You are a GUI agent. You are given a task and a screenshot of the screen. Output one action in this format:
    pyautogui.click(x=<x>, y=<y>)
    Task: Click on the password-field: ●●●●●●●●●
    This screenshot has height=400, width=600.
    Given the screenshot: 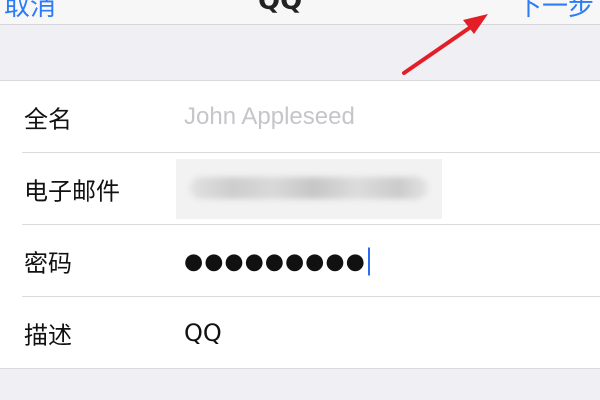 What is the action you would take?
    pyautogui.click(x=277, y=261)
    